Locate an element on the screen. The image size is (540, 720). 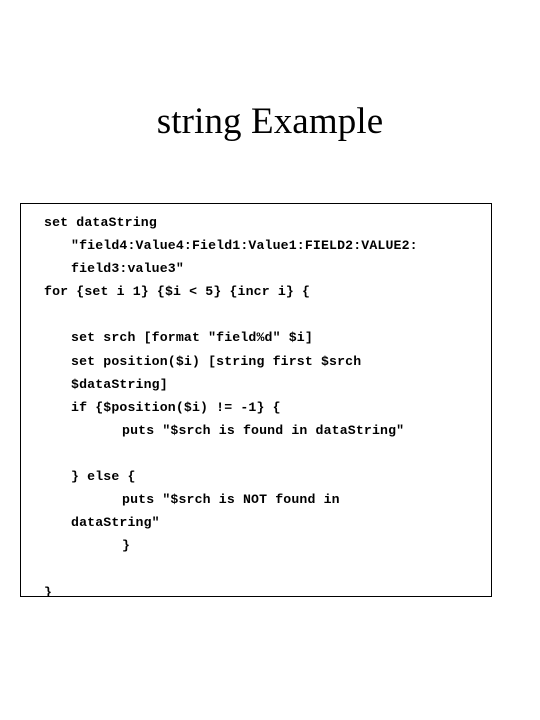
code-line: dataString" is located at coordinates (115, 523).